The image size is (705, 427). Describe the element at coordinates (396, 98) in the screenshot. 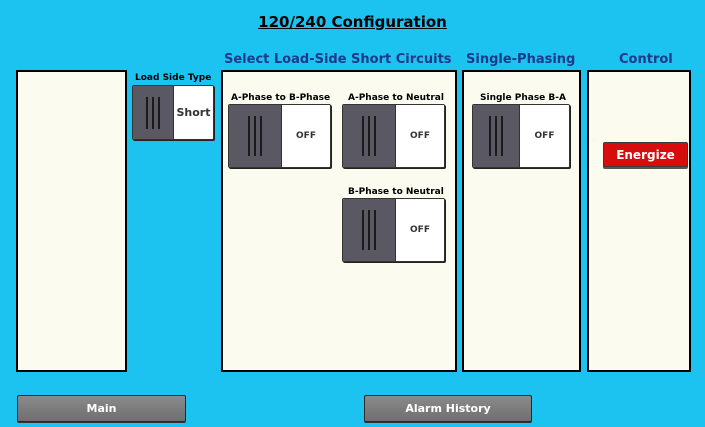

I see `a-to-n-label: A-Phase to Neutral` at that location.